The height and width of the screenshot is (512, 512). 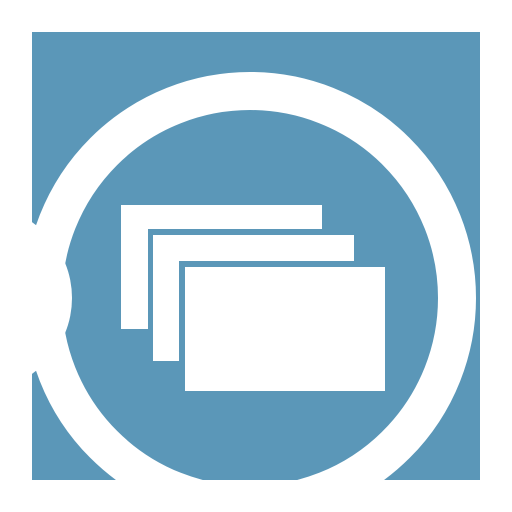 What do you see at coordinates (285, 329) in the screenshot?
I see `window-front-icon` at bounding box center [285, 329].